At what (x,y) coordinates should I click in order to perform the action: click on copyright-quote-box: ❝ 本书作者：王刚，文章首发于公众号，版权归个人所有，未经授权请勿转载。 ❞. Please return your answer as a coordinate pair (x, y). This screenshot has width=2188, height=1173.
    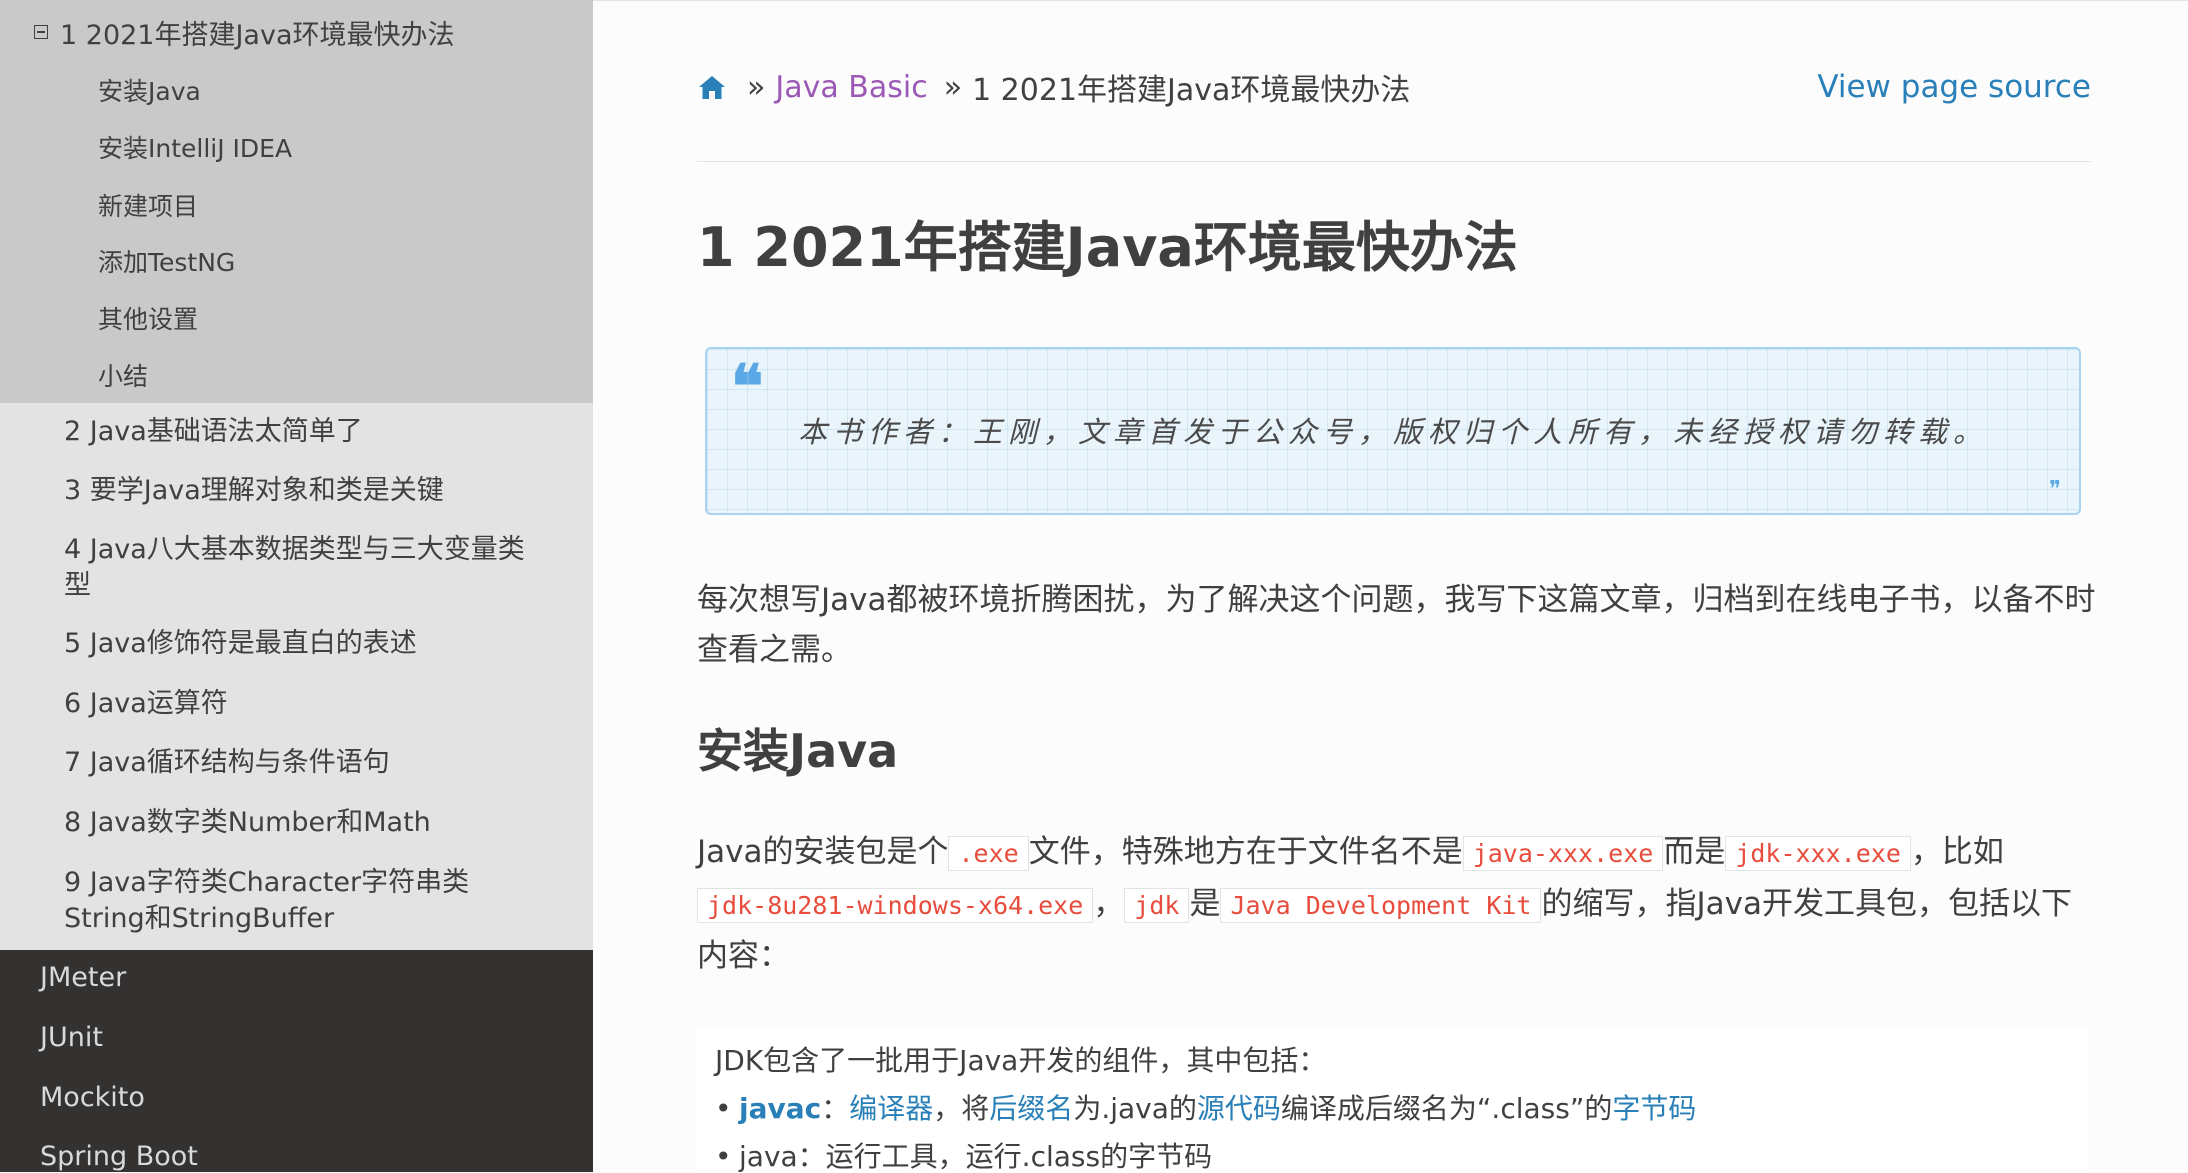
    Looking at the image, I should click on (1393, 431).